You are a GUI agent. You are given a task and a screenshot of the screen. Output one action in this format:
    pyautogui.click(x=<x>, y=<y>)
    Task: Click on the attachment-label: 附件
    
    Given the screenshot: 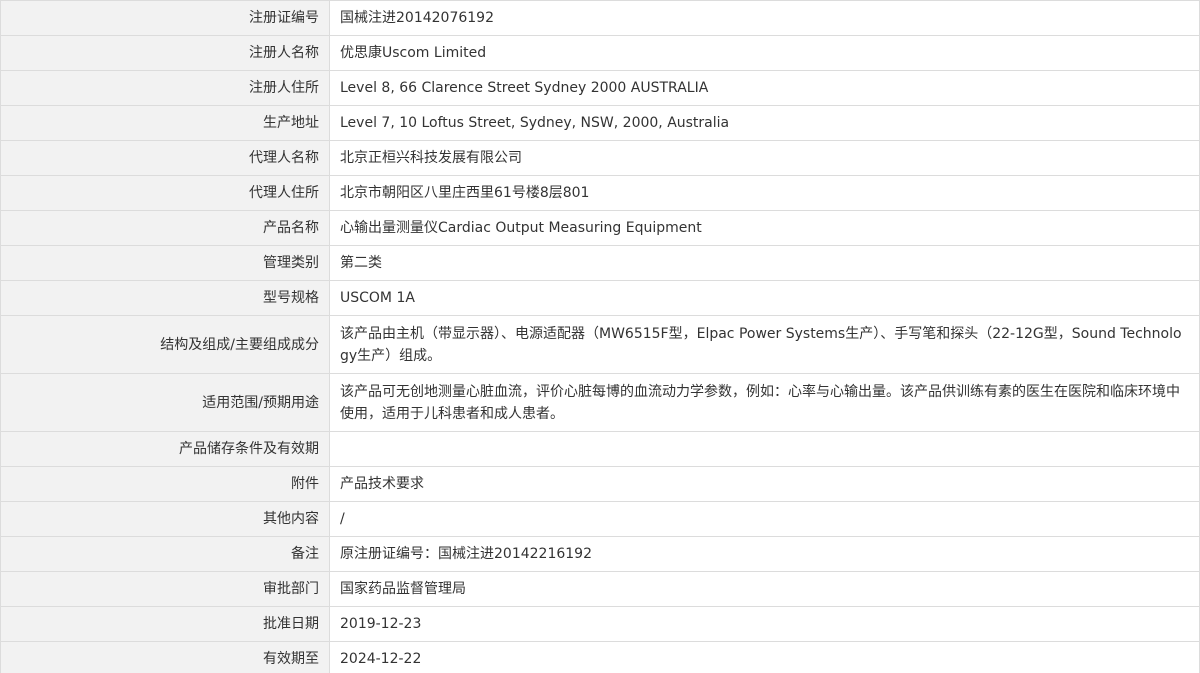 What is the action you would take?
    pyautogui.click(x=165, y=484)
    